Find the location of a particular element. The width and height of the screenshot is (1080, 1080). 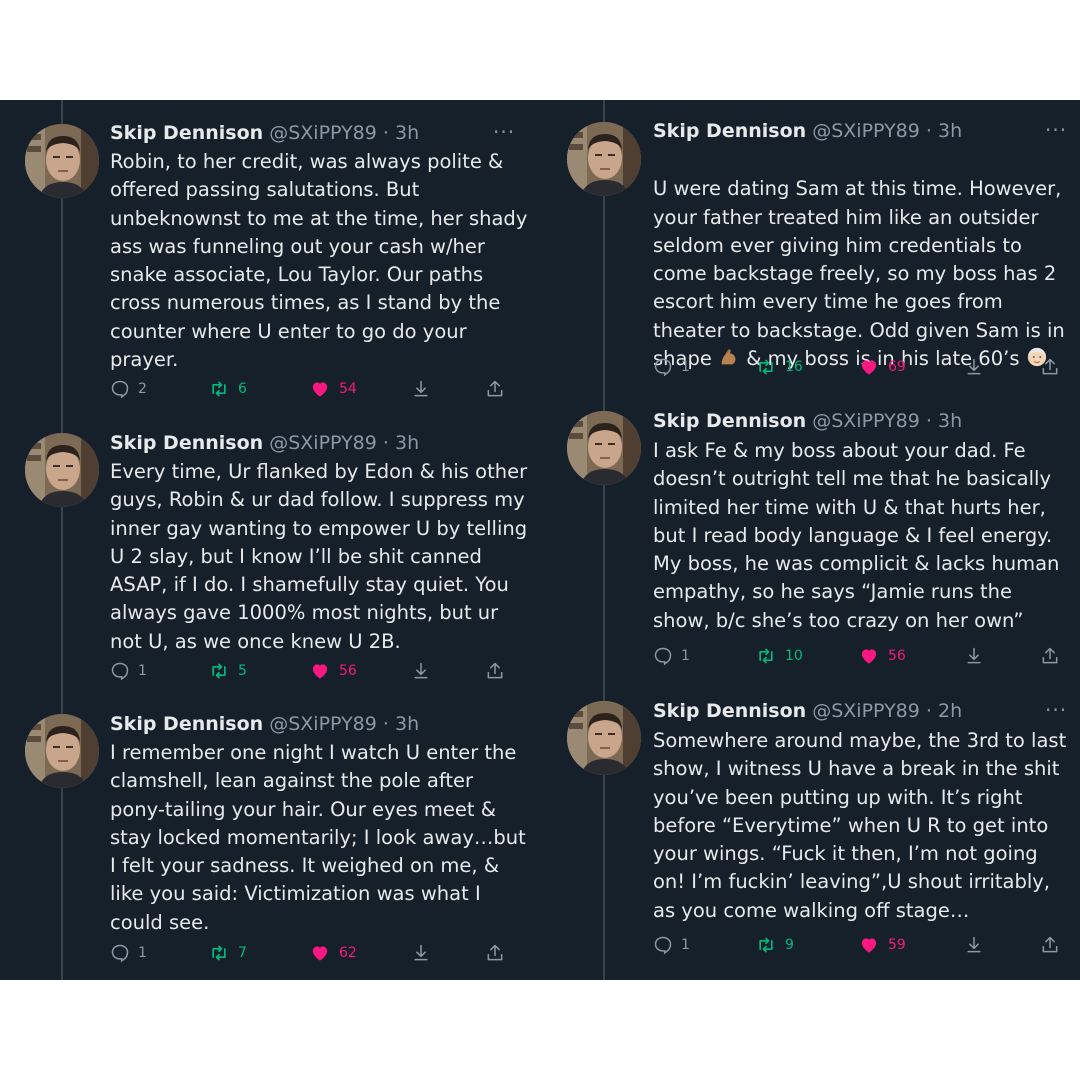

retweet-count: 9 is located at coordinates (789, 945).